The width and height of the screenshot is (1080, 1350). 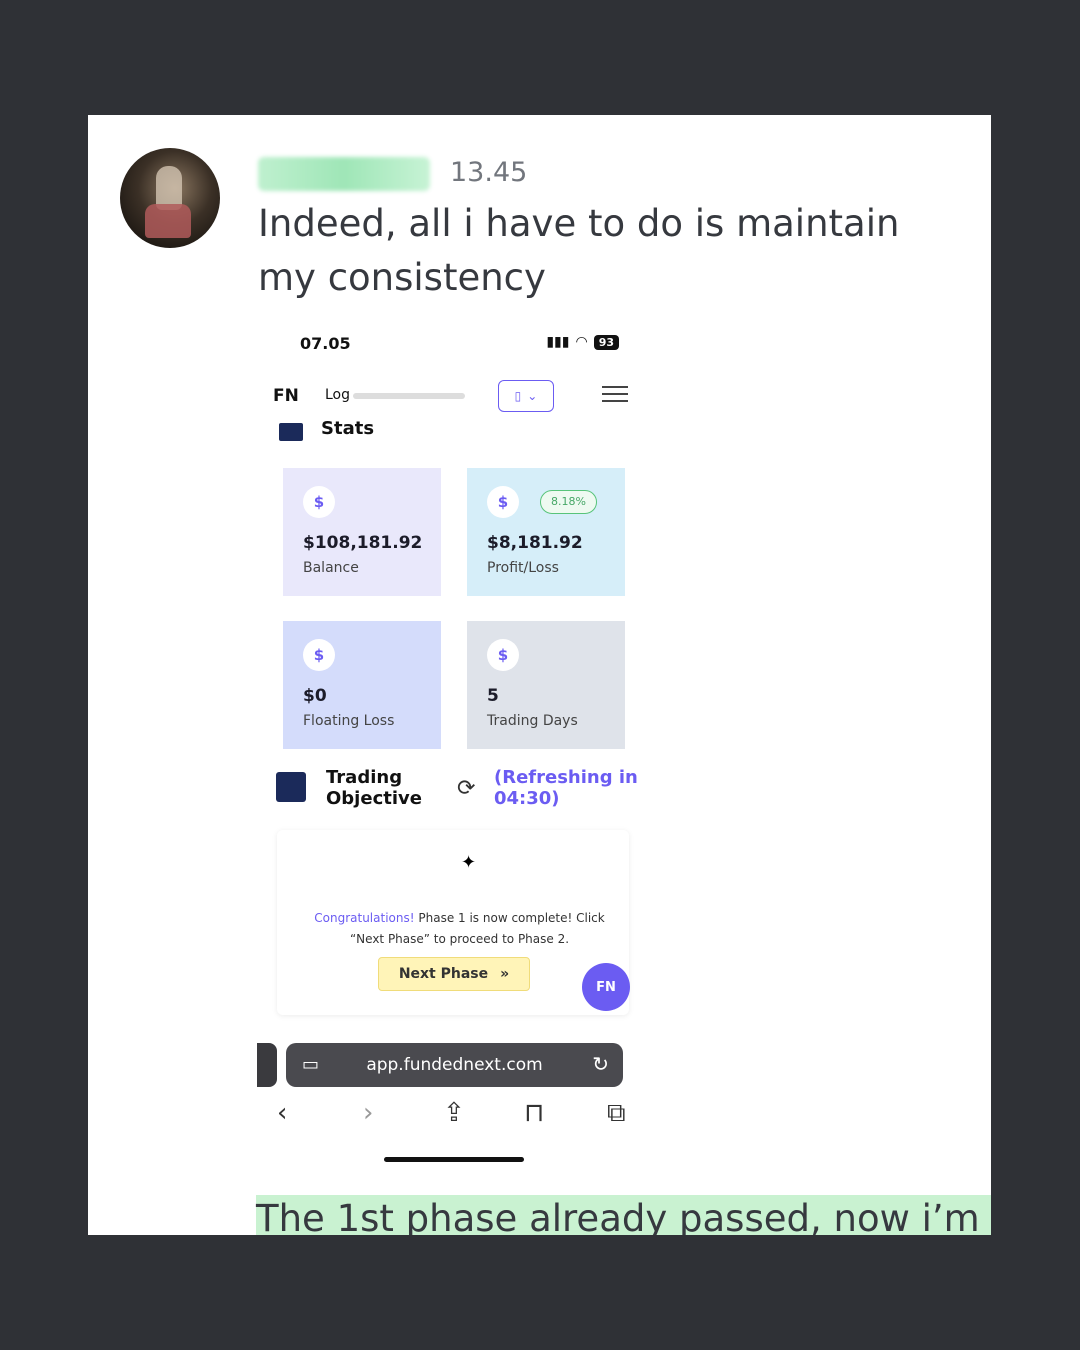 I want to click on clipboard-icon: ▯, so click(x=518, y=396).